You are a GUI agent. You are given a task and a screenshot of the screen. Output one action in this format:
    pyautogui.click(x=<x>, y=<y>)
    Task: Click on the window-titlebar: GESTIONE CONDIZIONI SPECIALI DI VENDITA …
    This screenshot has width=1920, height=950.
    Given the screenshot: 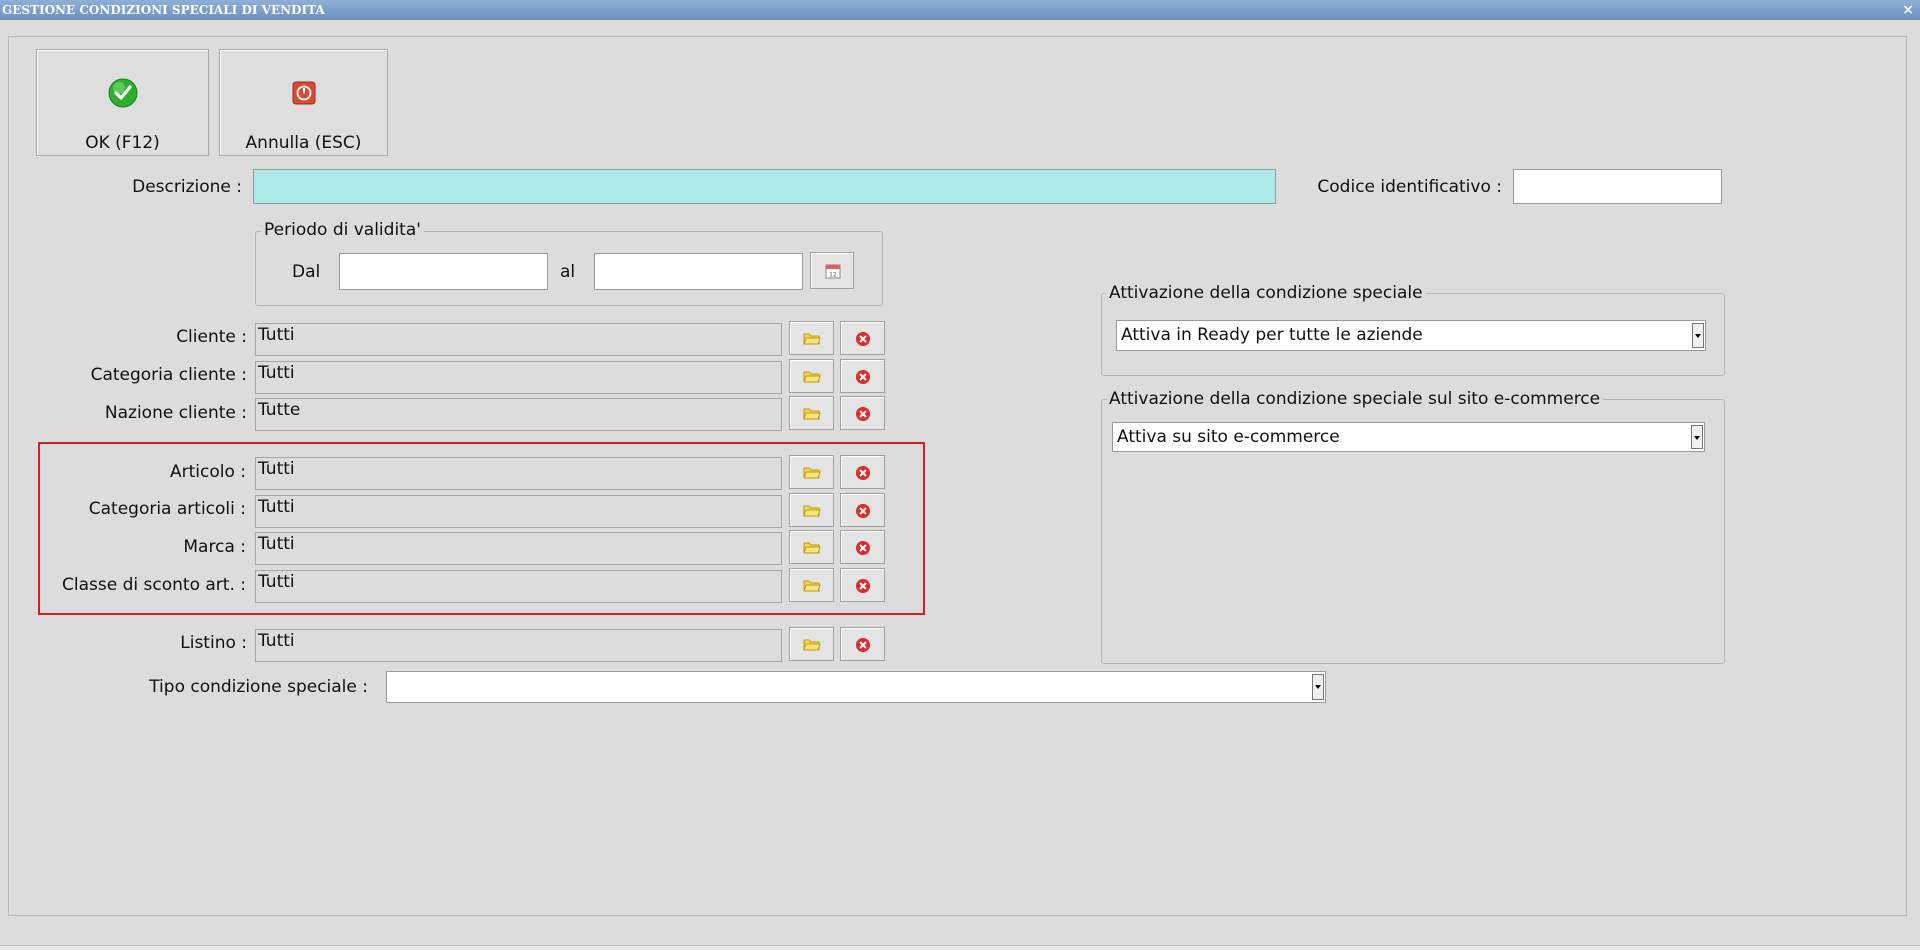 What is the action you would take?
    pyautogui.click(x=960, y=10)
    